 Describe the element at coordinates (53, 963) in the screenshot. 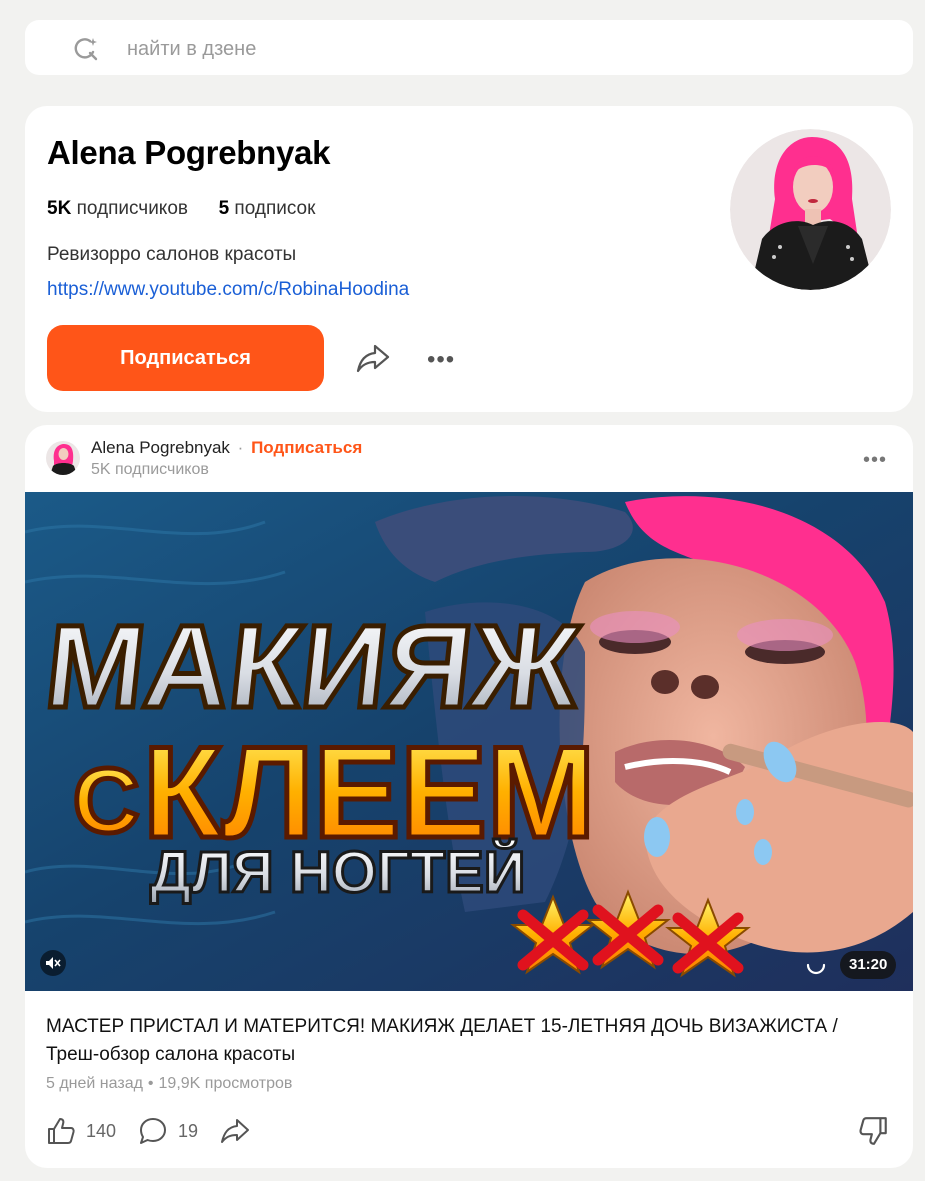

I see `mute-icon` at that location.